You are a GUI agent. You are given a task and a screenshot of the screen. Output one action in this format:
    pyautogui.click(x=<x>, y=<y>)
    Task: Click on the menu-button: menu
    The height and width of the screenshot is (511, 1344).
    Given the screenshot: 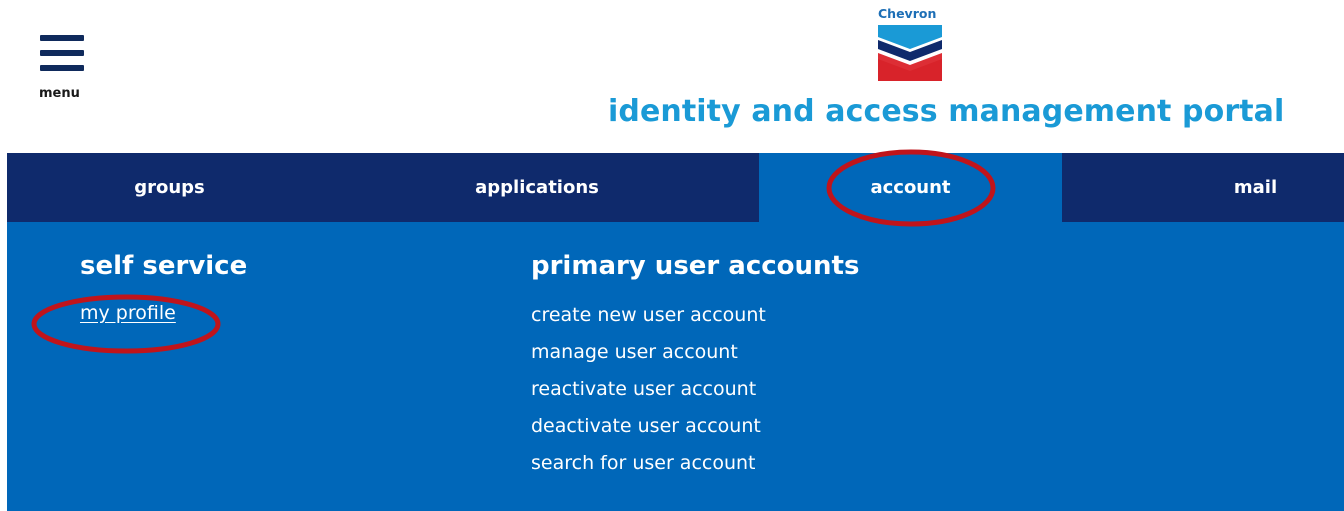 What is the action you would take?
    pyautogui.click(x=64, y=70)
    